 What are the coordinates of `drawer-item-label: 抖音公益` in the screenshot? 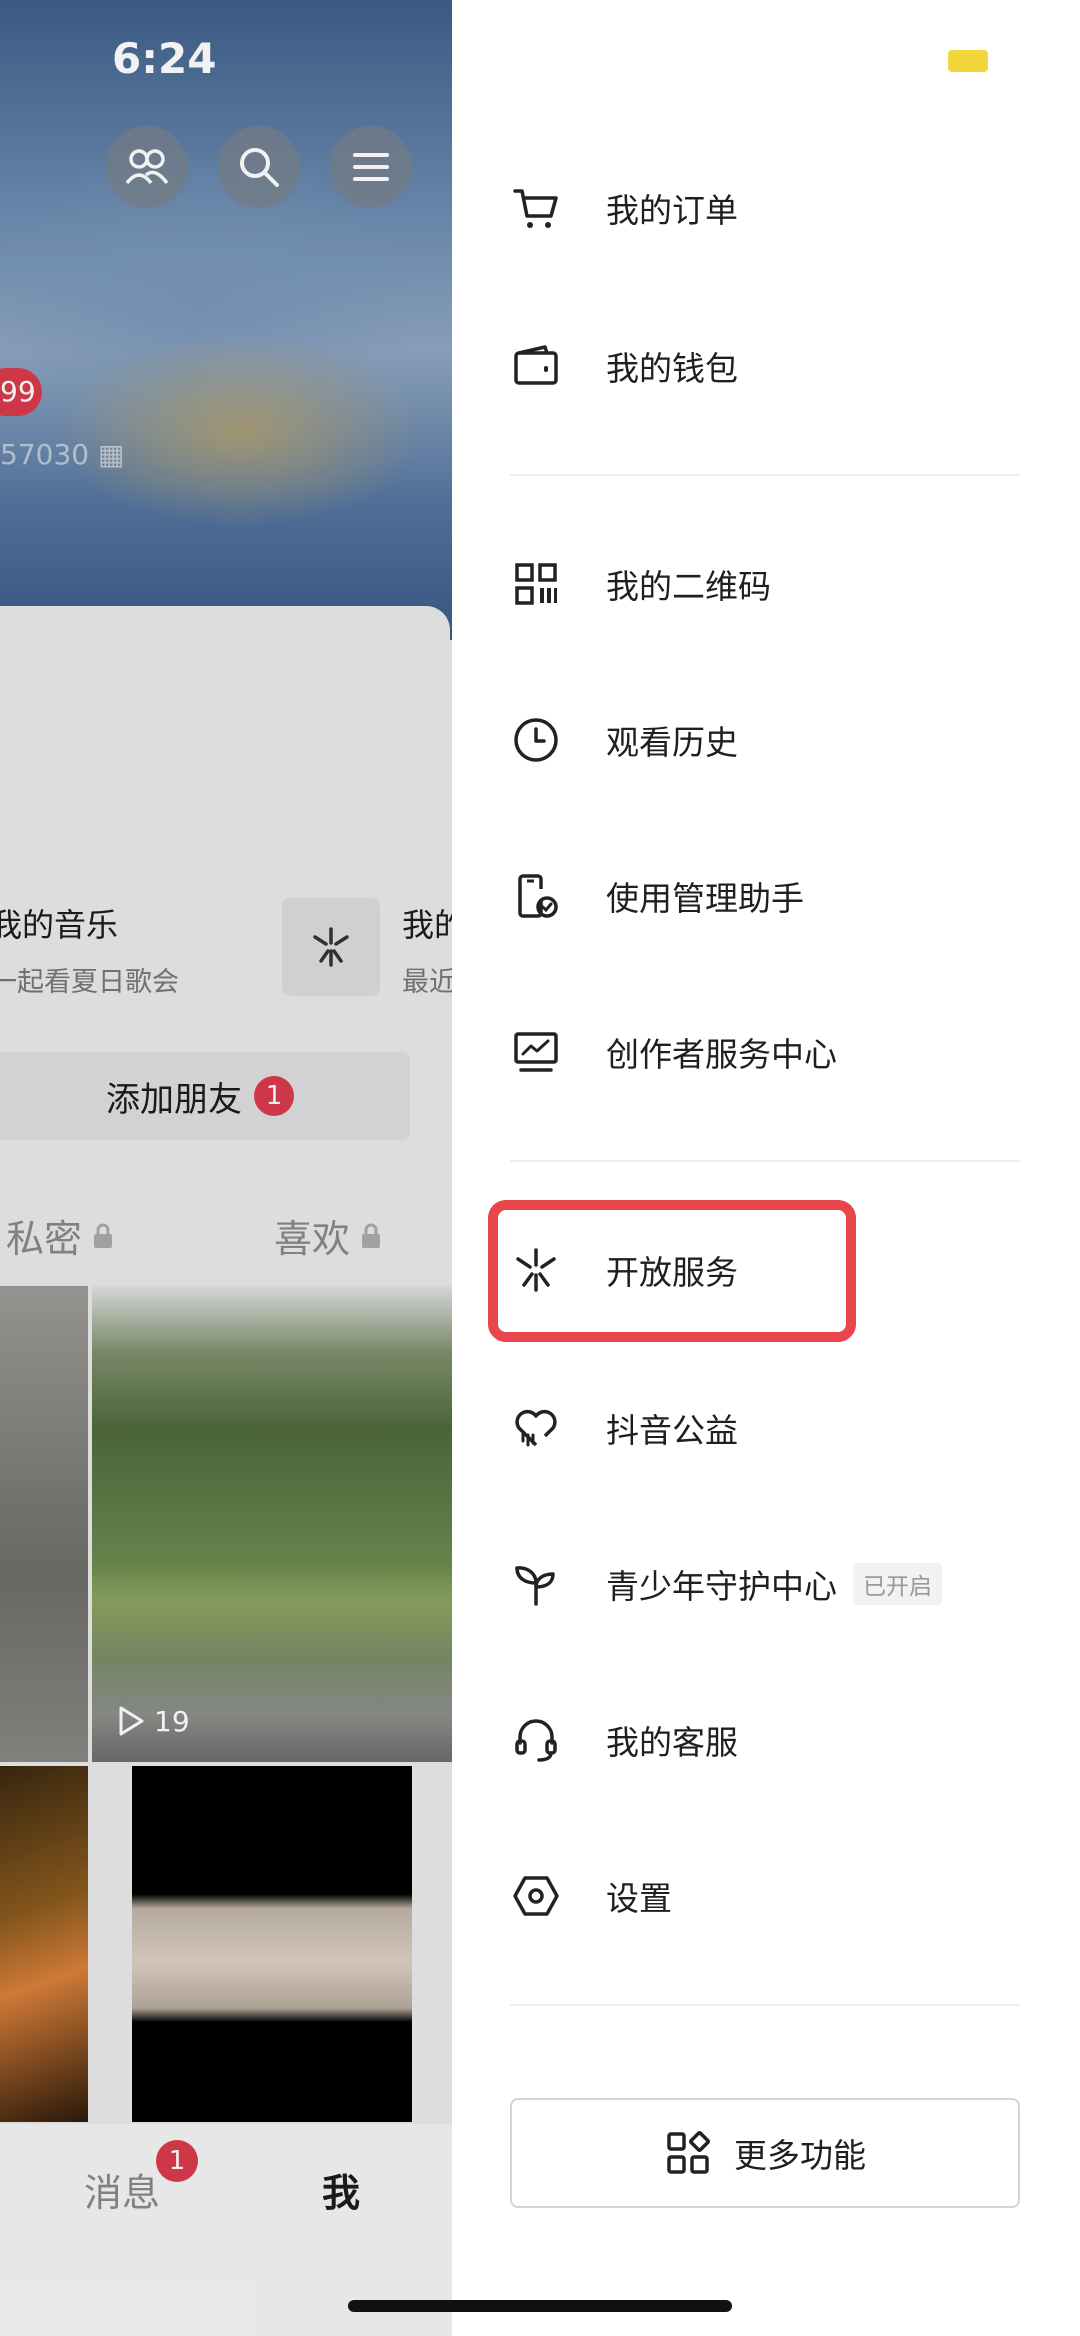 It's located at (672, 1430).